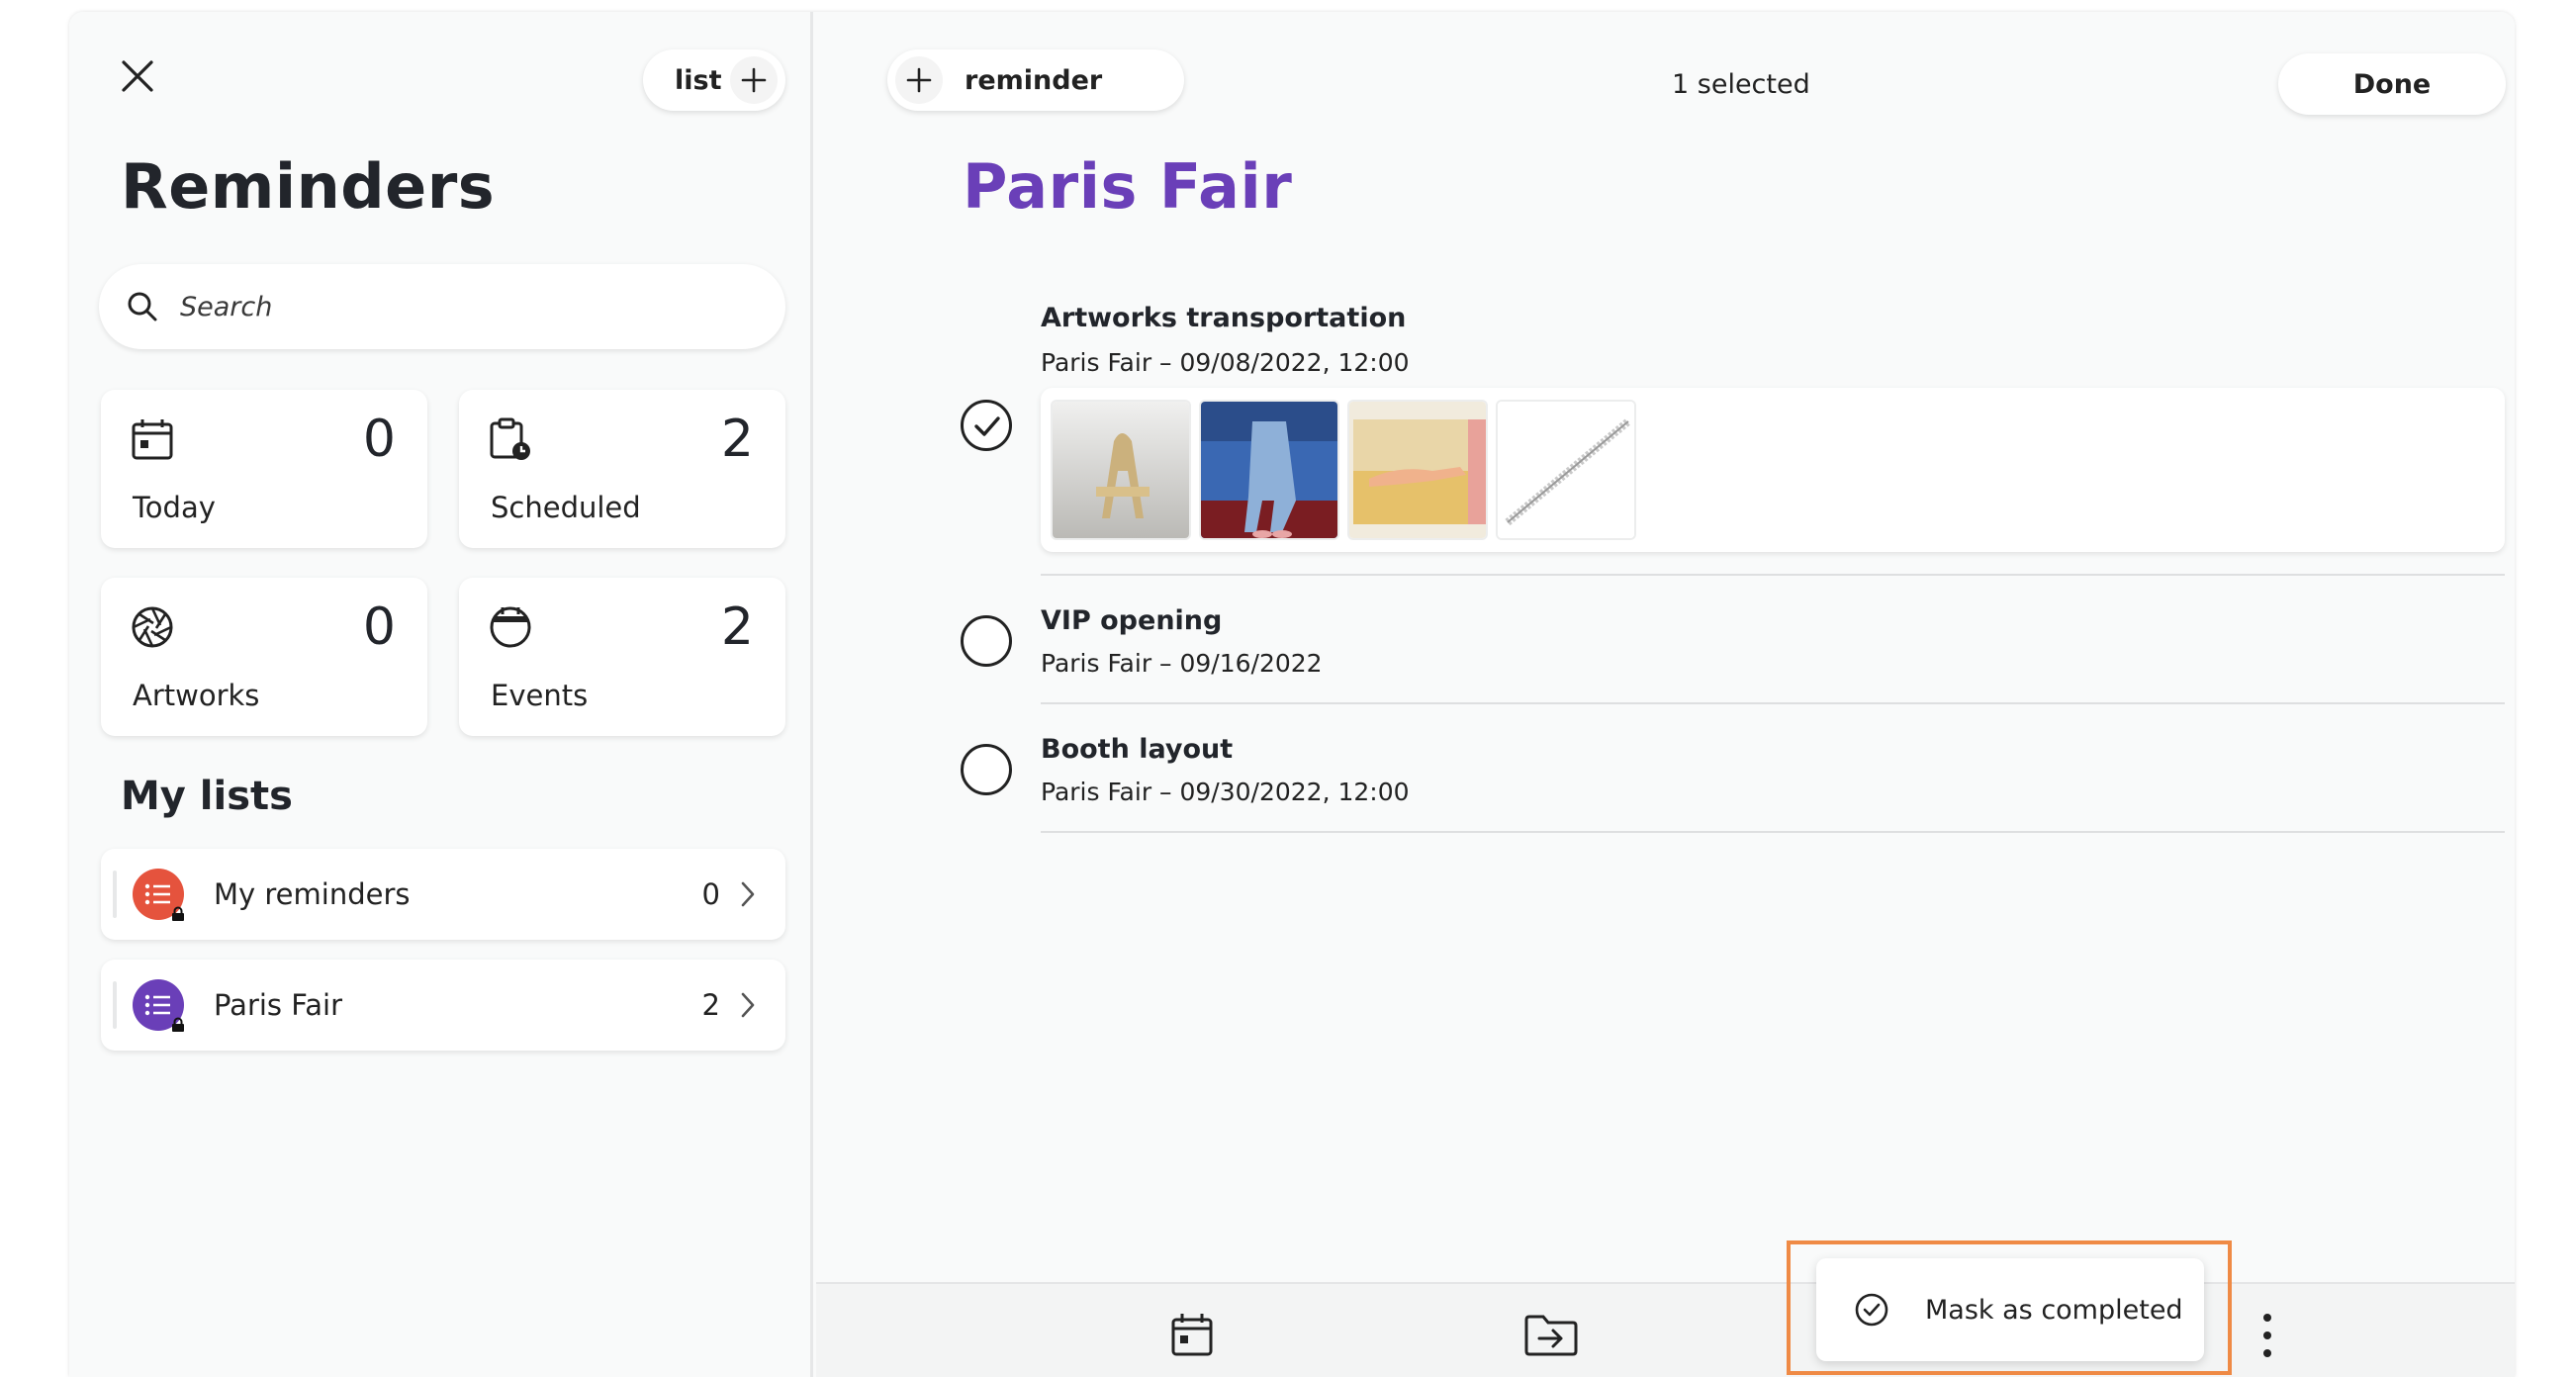  Describe the element at coordinates (1741, 84) in the screenshot. I see `selection-count: 1 selected` at that location.